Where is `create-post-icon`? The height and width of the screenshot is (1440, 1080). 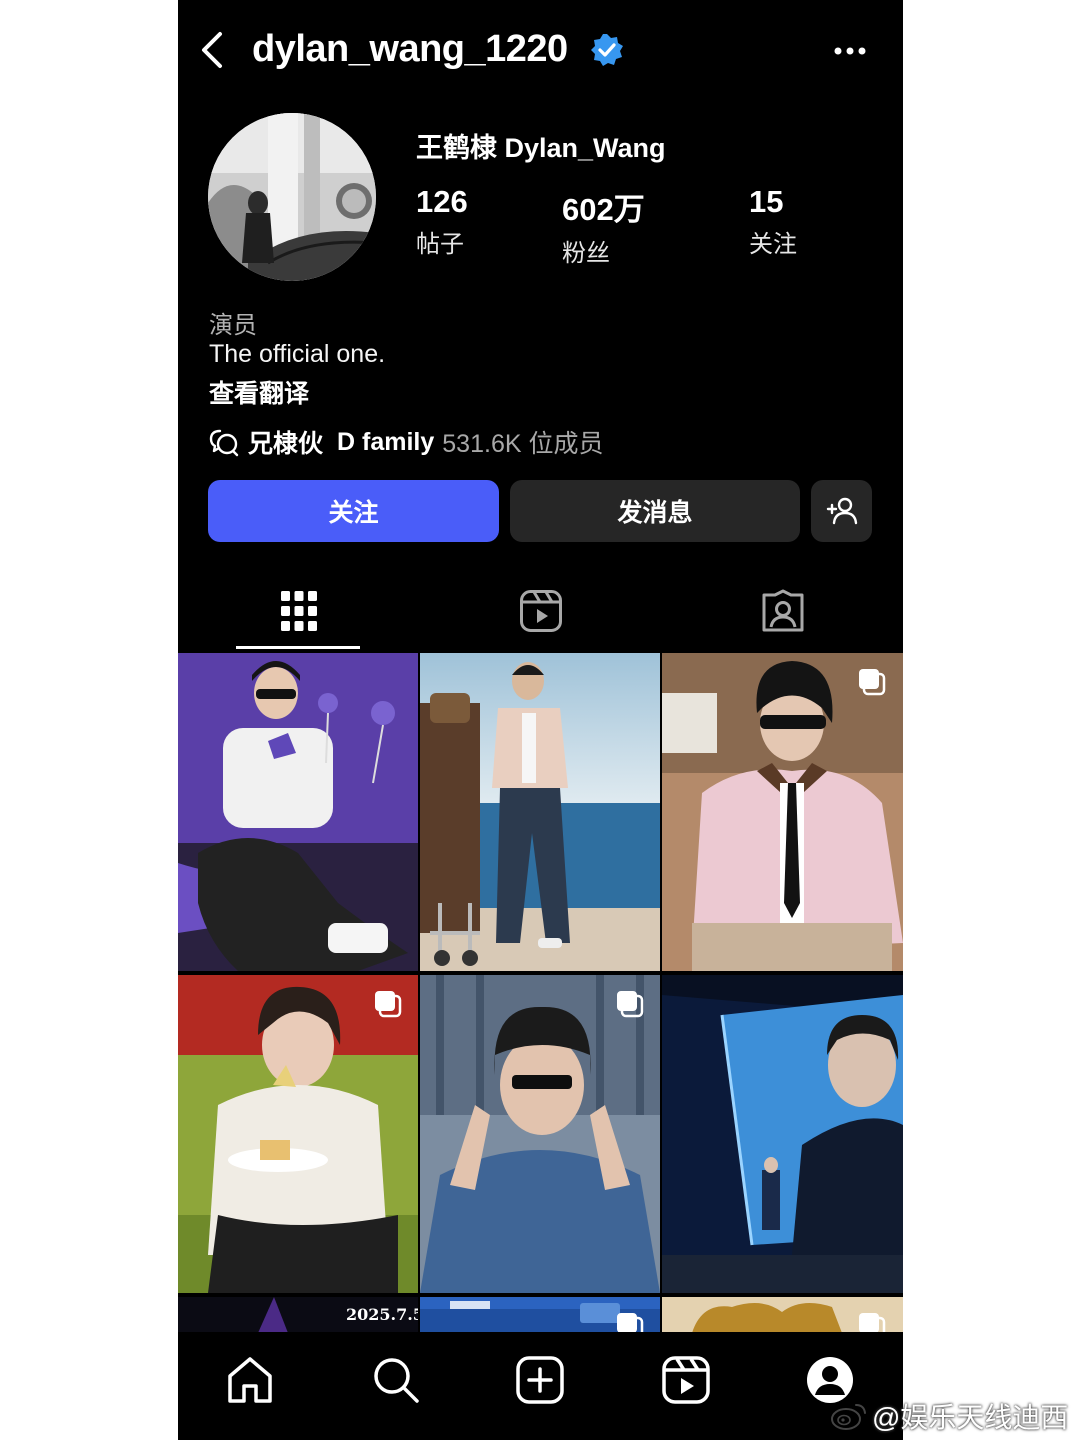
create-post-icon is located at coordinates (540, 1380).